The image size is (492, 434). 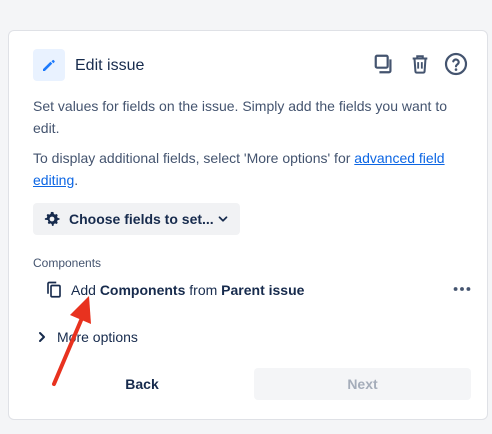 I want to click on copy-field-icon, so click(x=54, y=290).